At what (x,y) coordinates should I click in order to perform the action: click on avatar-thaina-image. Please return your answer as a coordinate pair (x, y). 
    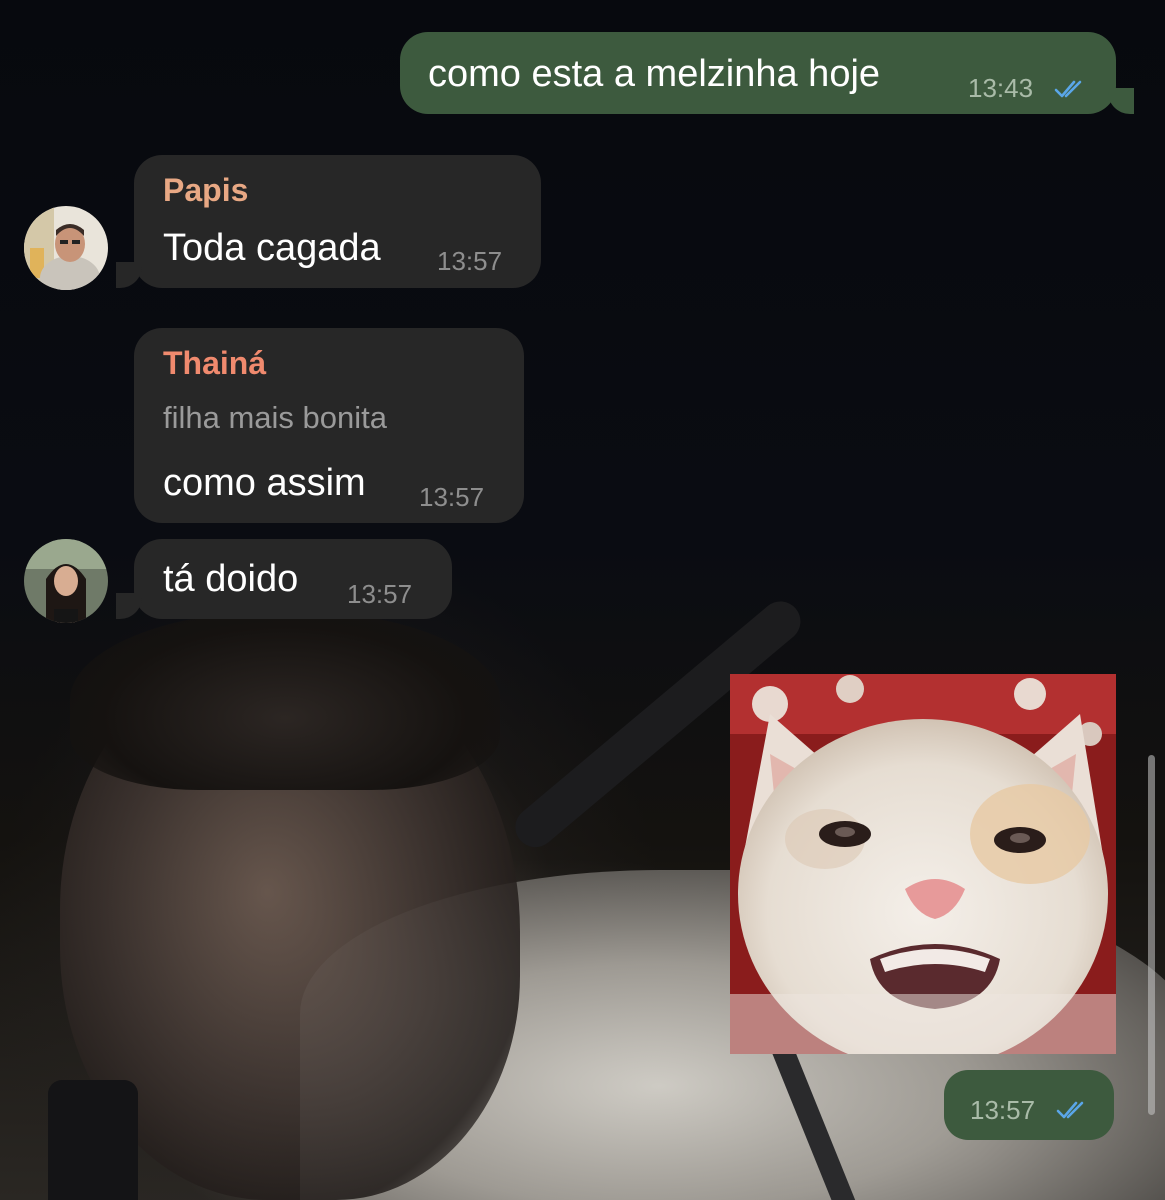
    Looking at the image, I should click on (66, 581).